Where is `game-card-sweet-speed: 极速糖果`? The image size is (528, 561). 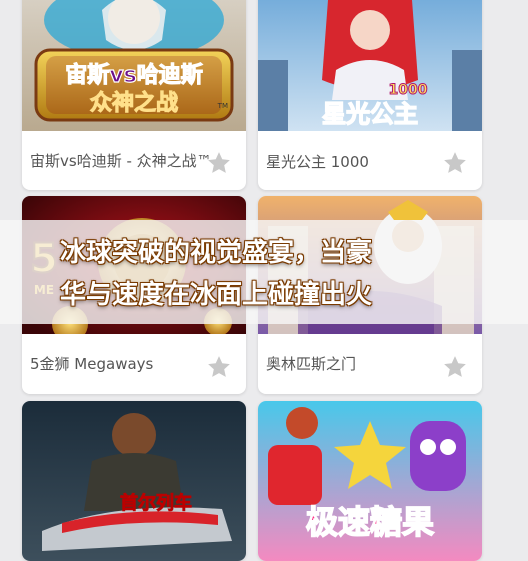
game-card-sweet-speed: 极速糖果 is located at coordinates (370, 481).